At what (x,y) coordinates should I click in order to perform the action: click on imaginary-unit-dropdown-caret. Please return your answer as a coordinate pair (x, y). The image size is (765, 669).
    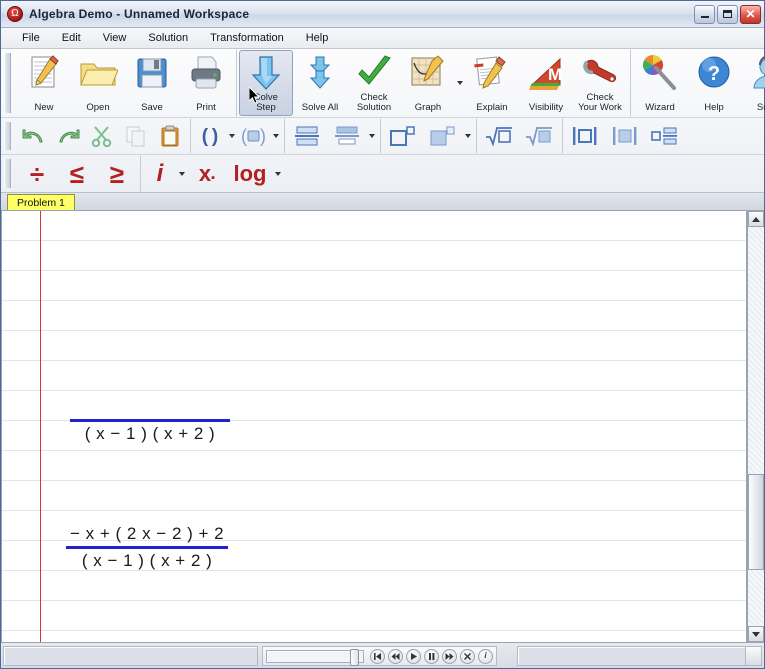
    Looking at the image, I should click on (182, 173).